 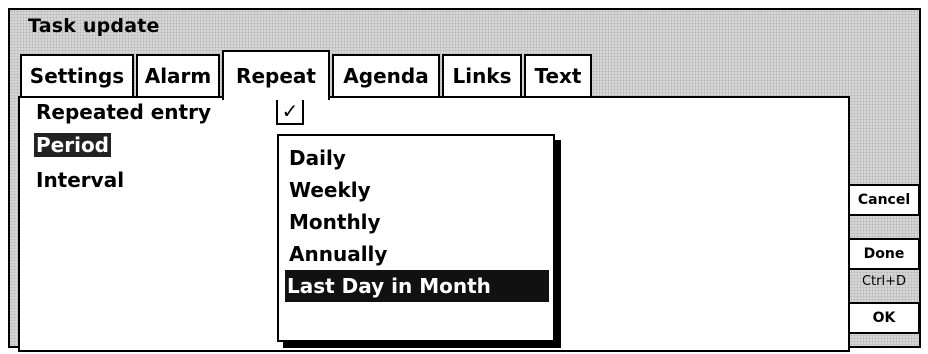 I want to click on tab-agenda: Agenda, so click(x=386, y=75).